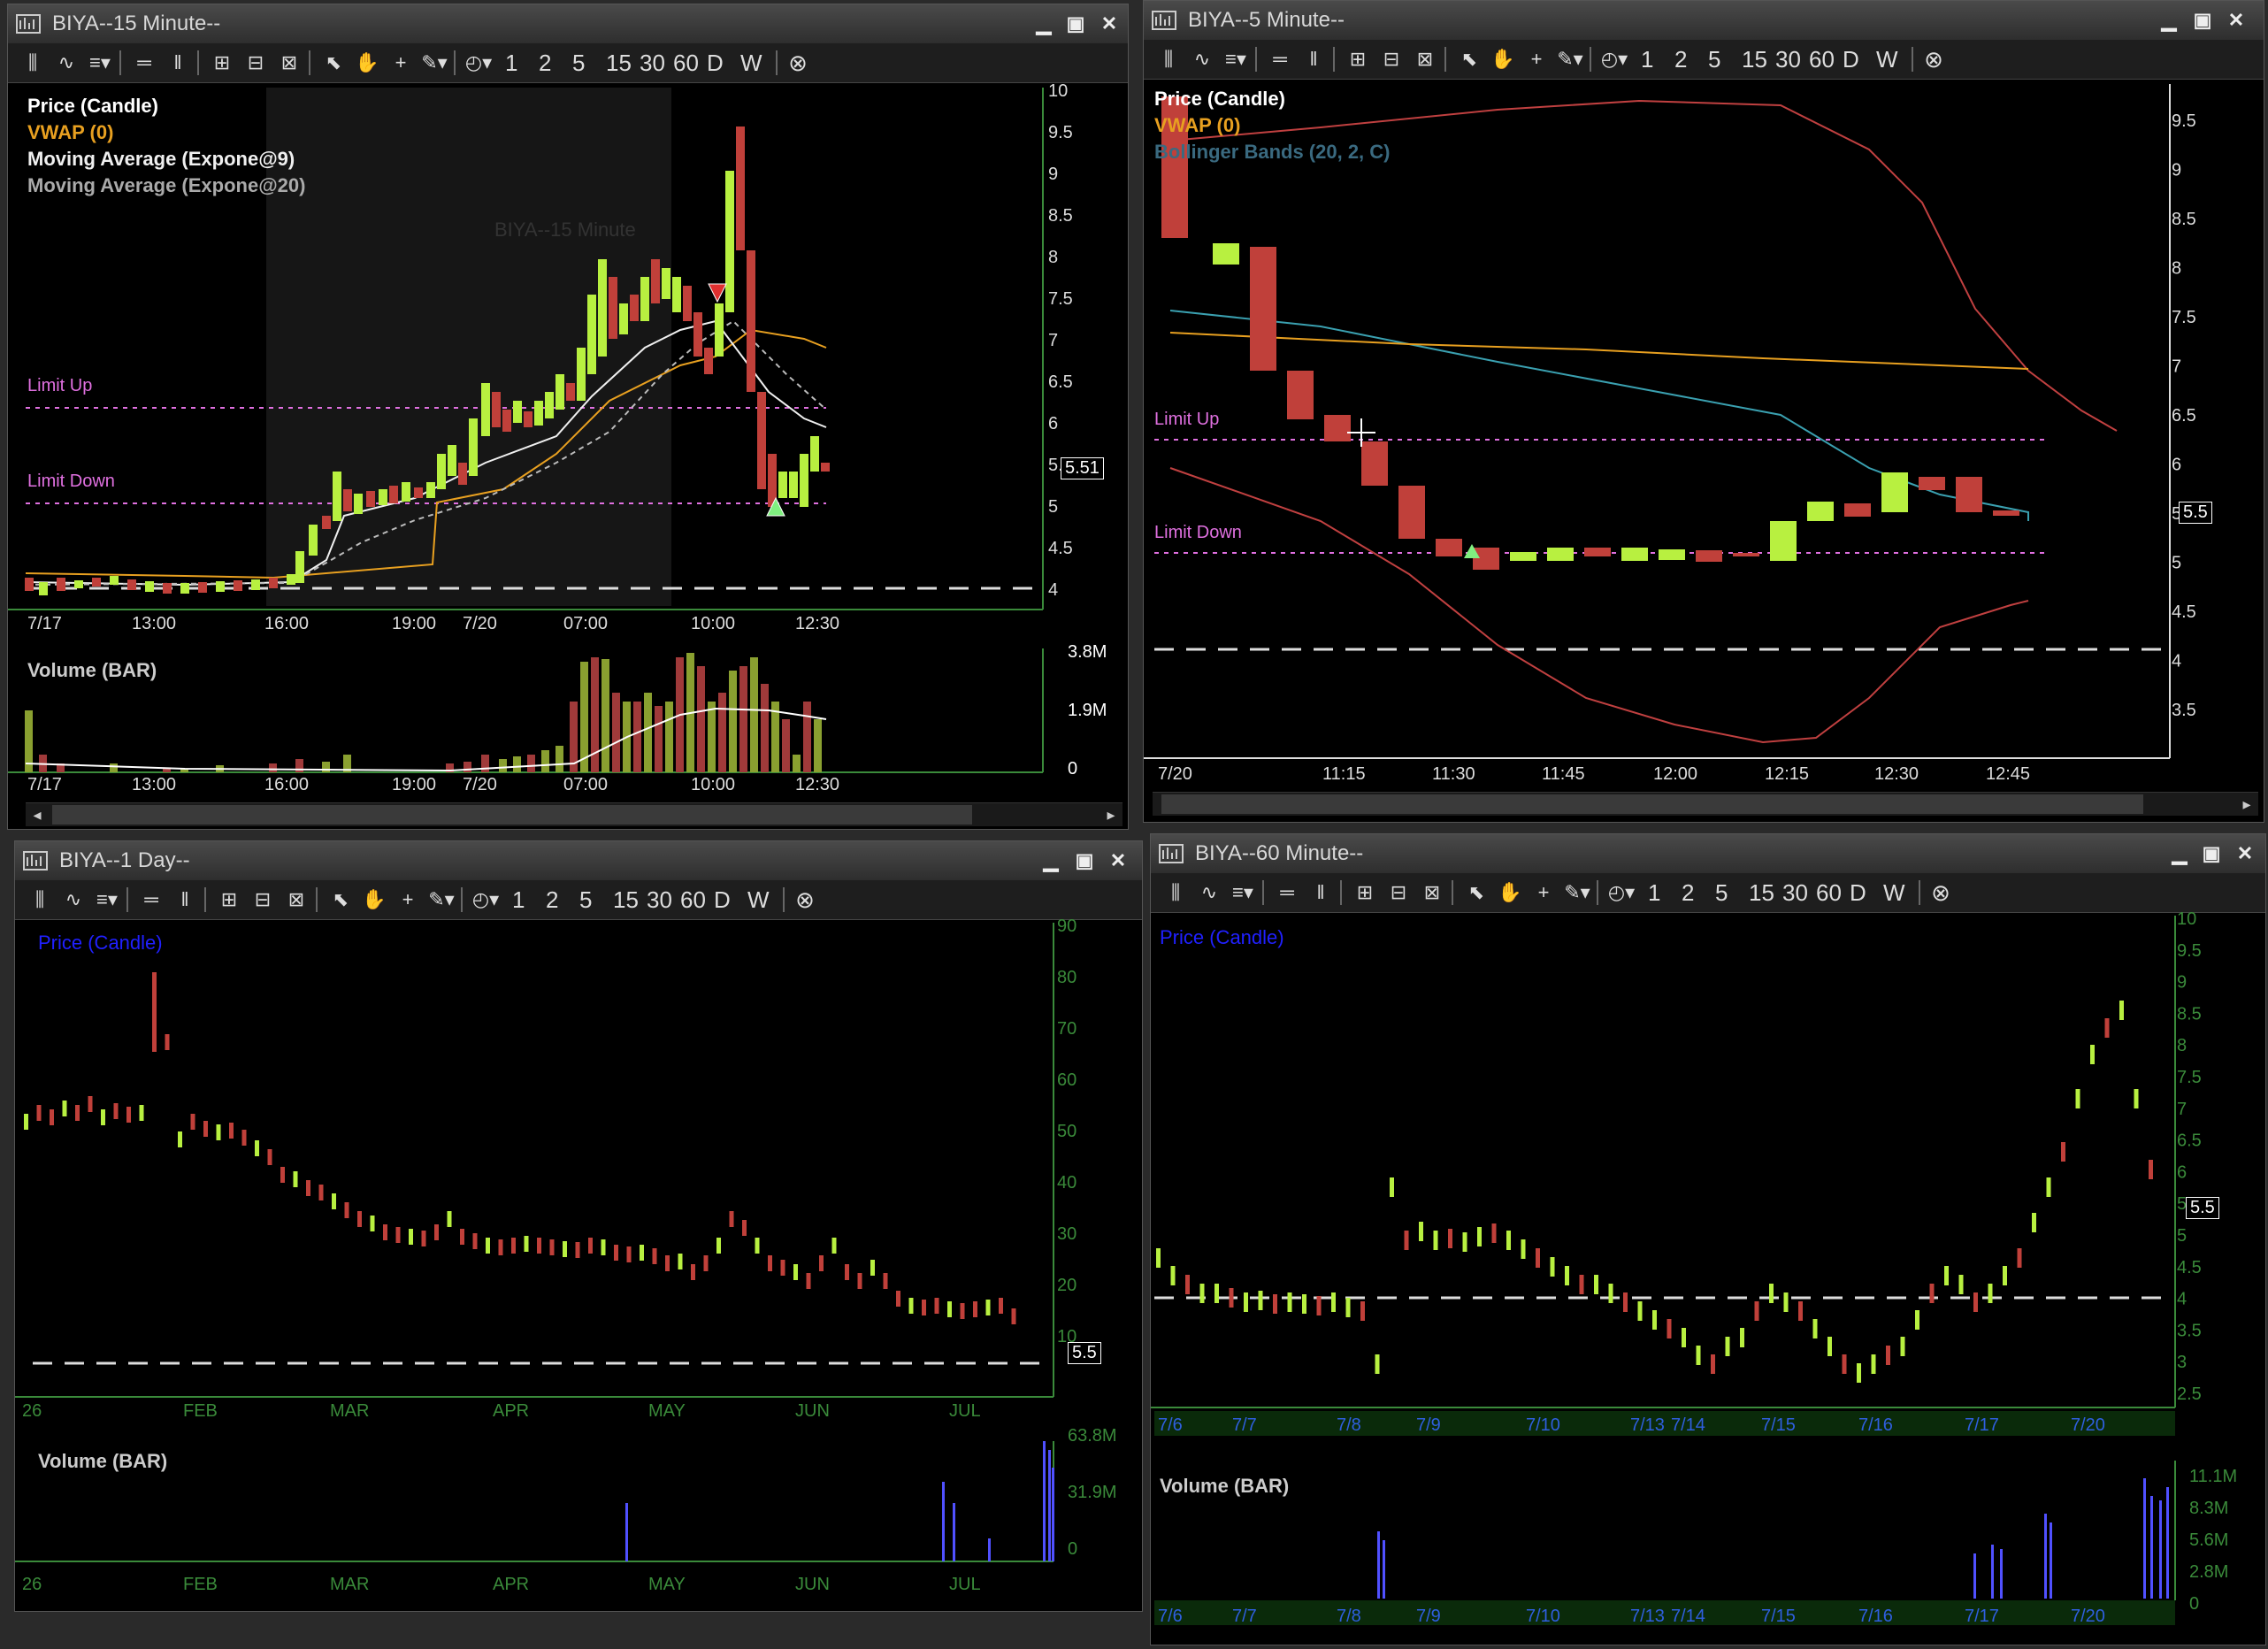 This screenshot has height=1649, width=2268. Describe the element at coordinates (1112, 814) in the screenshot. I see `scroll-right-icon: ▸` at that location.